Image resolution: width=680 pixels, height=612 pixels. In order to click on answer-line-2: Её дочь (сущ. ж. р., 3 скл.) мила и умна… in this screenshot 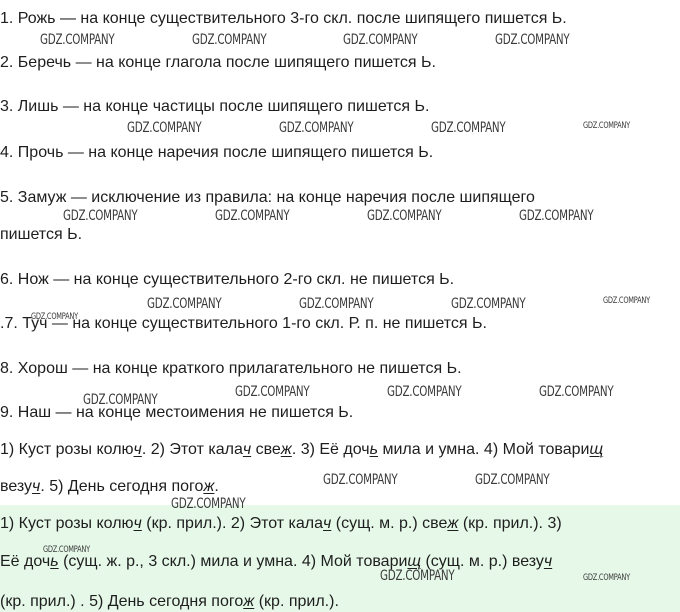, I will do `click(276, 561)`.